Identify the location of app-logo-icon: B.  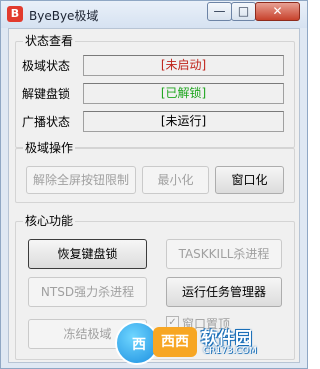
(15, 14).